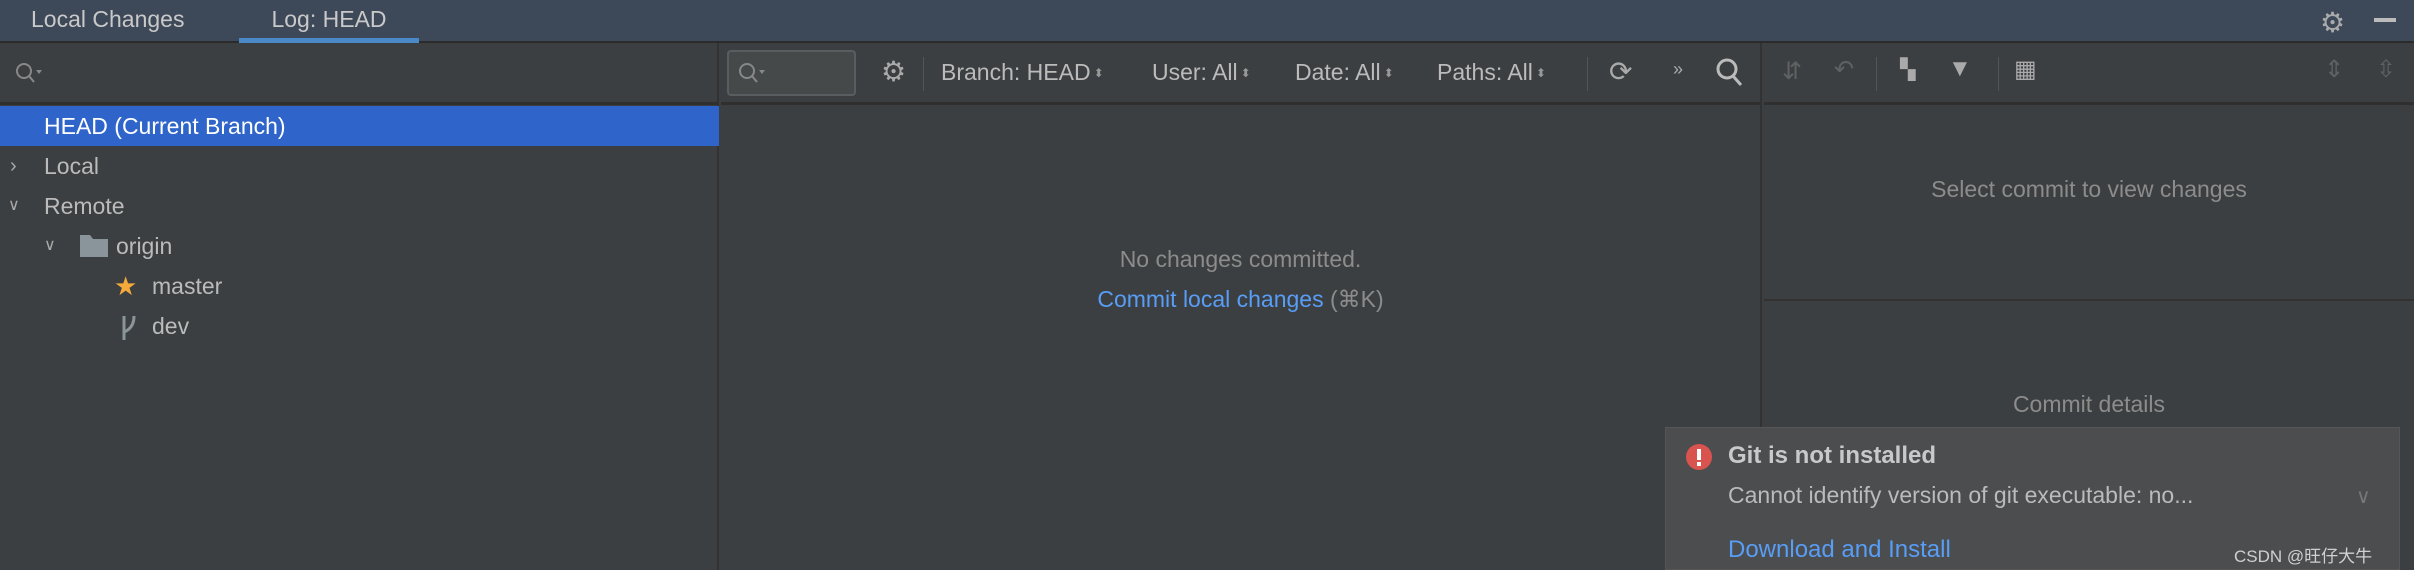 Image resolution: width=2414 pixels, height=570 pixels. I want to click on select-commit-text: Select commit to view changes, so click(2089, 189).